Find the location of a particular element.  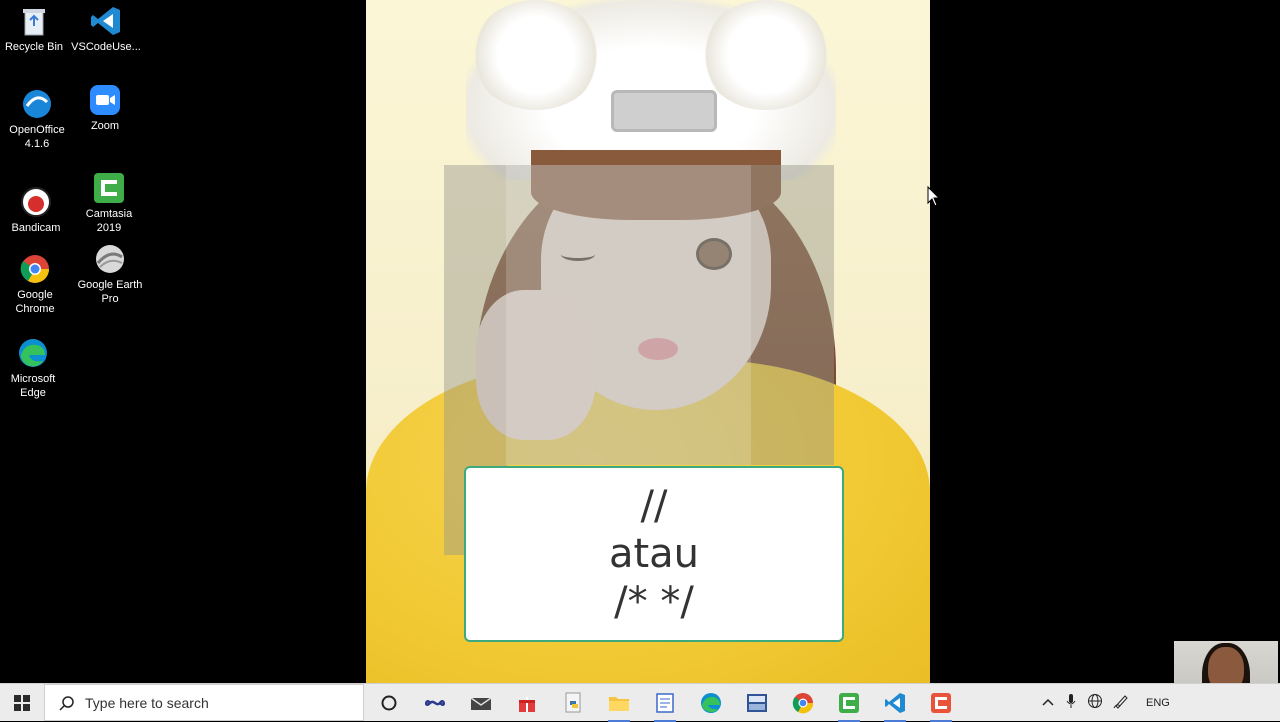

desktop-icon-google-earth: Google Earth Pro is located at coordinates (110, 274).